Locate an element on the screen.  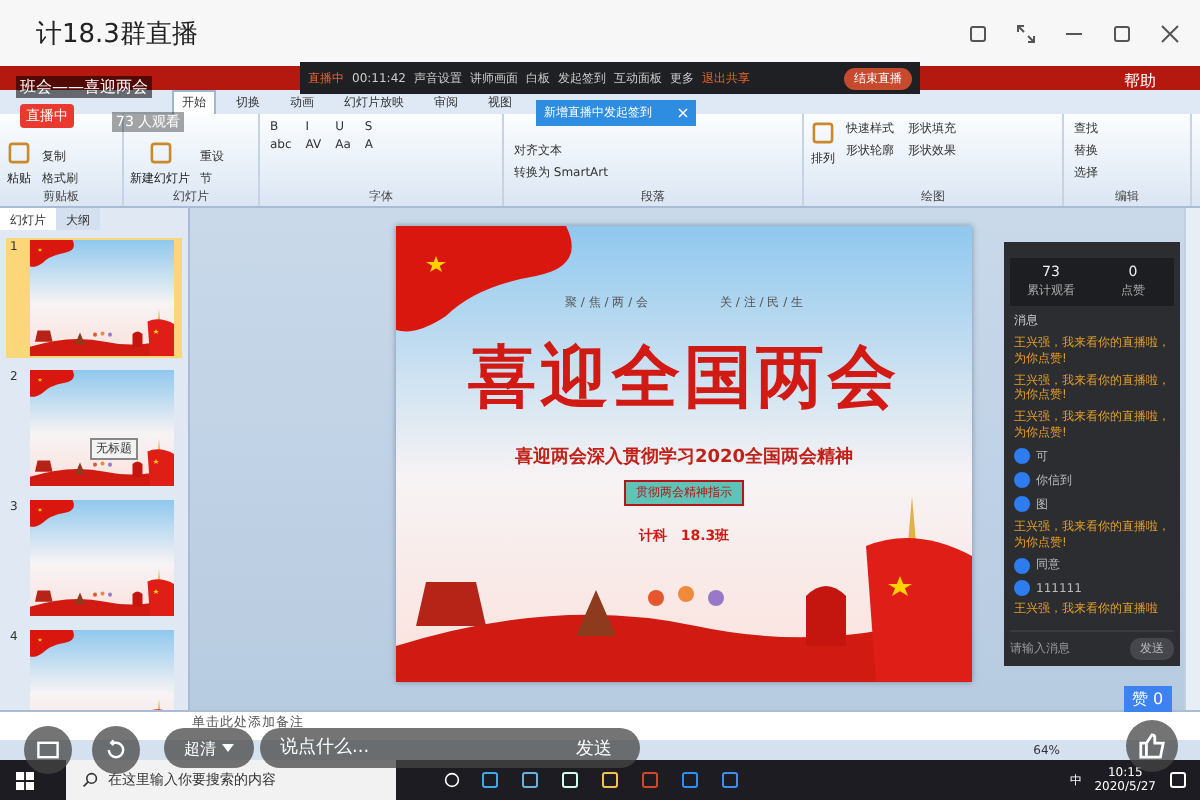
caret-icon is located at coordinates (228, 748).